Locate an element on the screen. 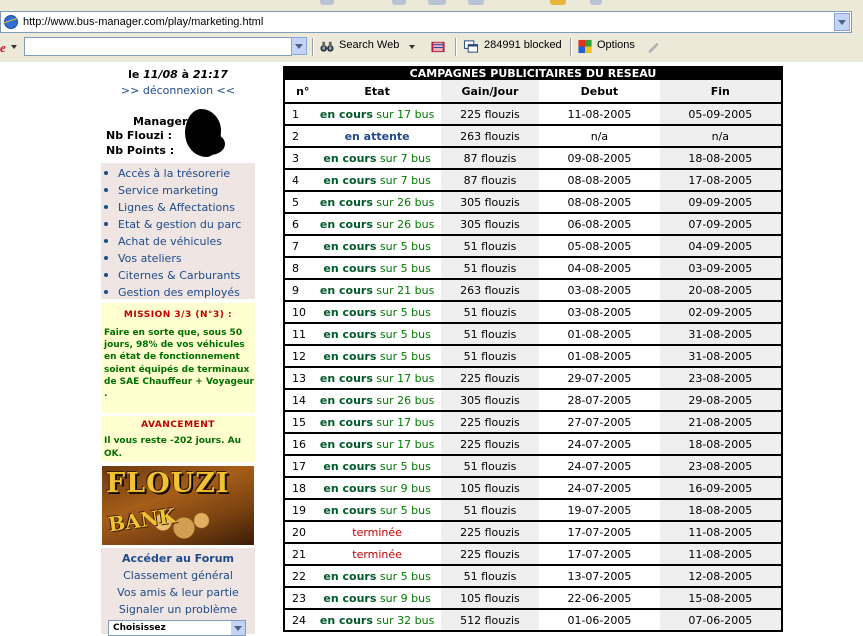  cell-debut: 01-06-2005 is located at coordinates (599, 620).